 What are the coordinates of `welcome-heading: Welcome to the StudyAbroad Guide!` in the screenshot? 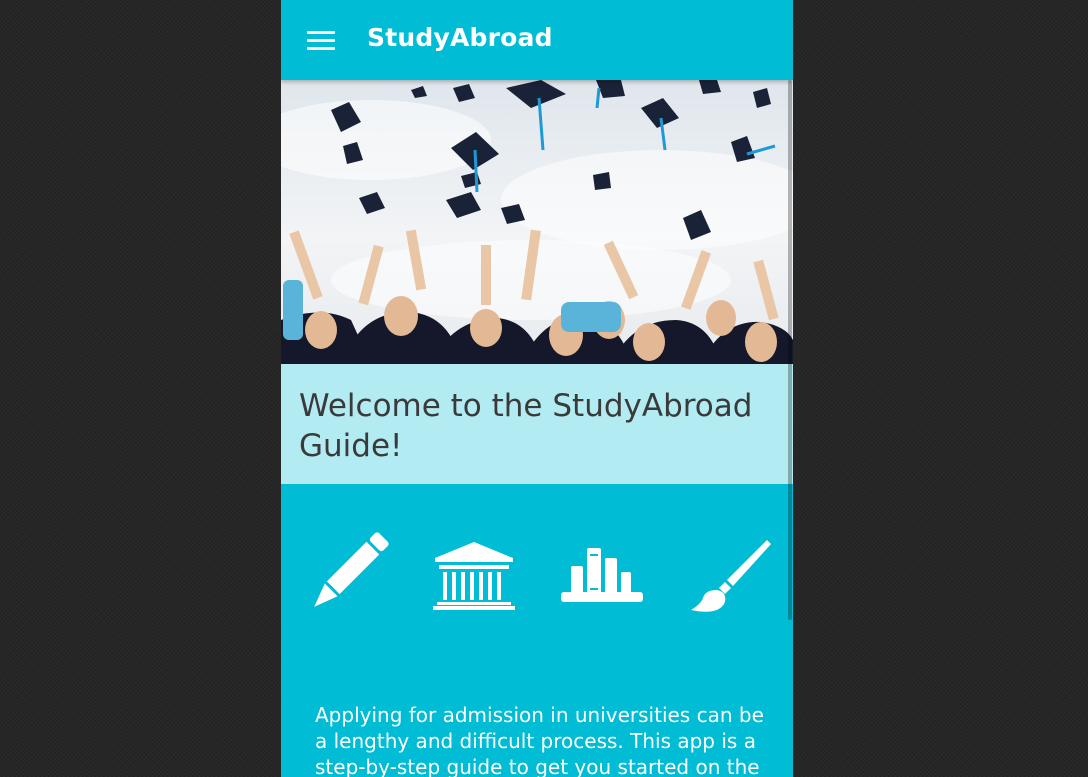 It's located at (526, 426).